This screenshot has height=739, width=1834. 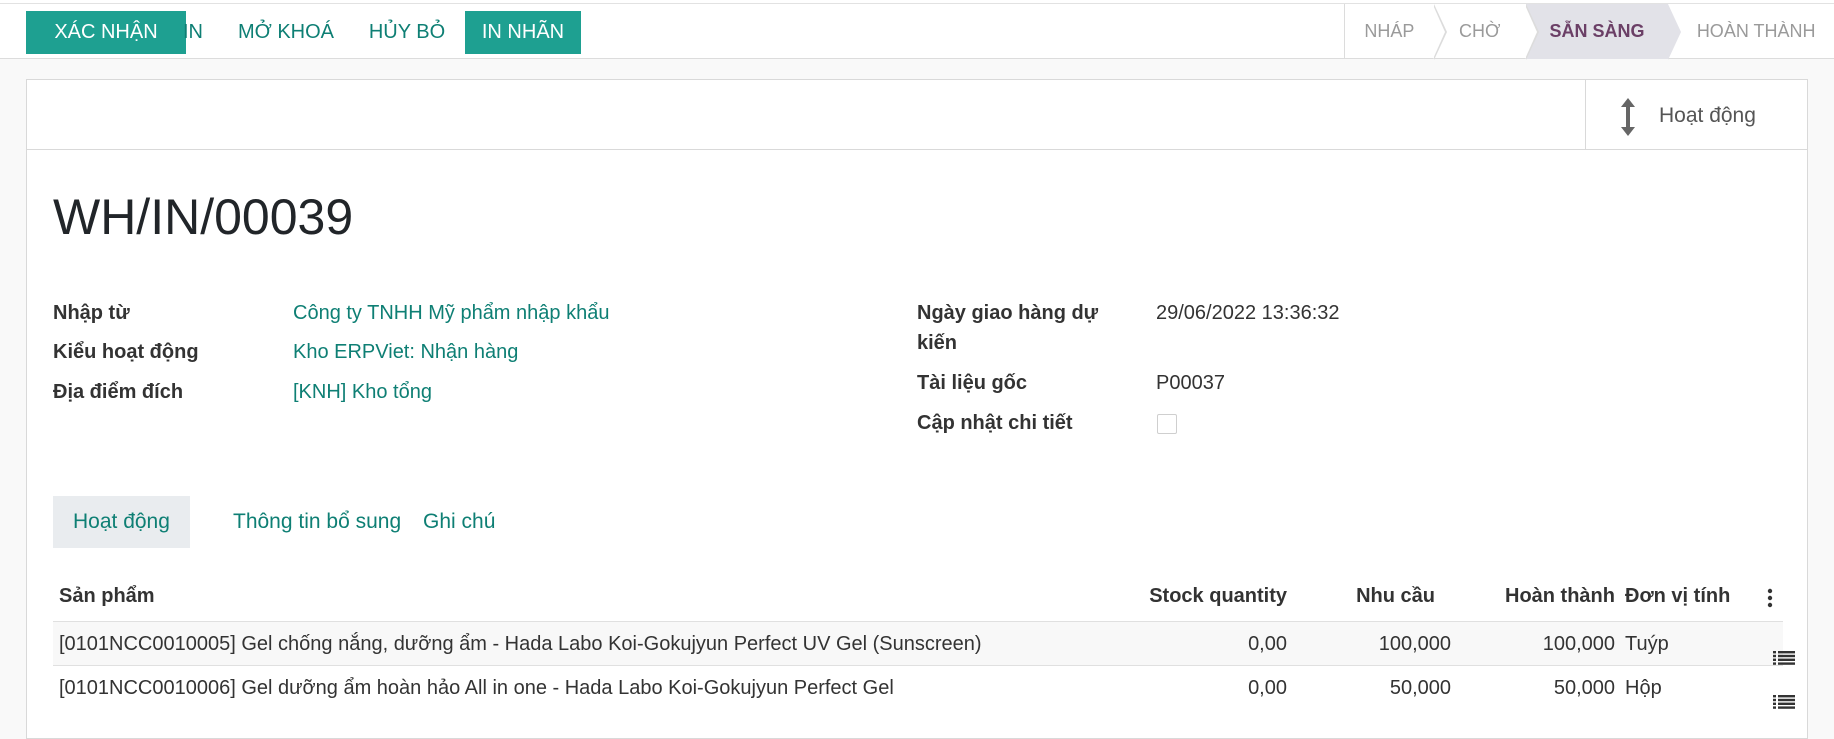 I want to click on row-done: 50,000, so click(x=1584, y=688).